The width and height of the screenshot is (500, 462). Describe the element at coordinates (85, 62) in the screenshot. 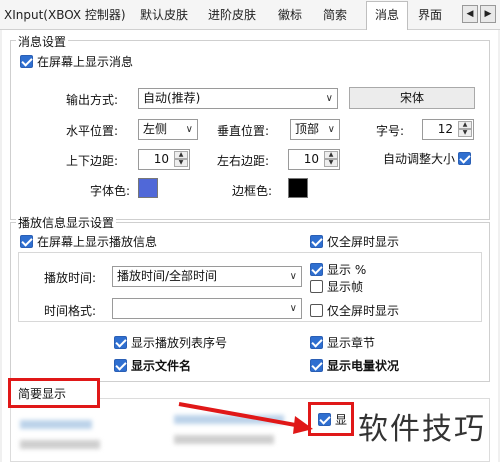

I see `show-messages-label: 在屏幕上显示消息` at that location.